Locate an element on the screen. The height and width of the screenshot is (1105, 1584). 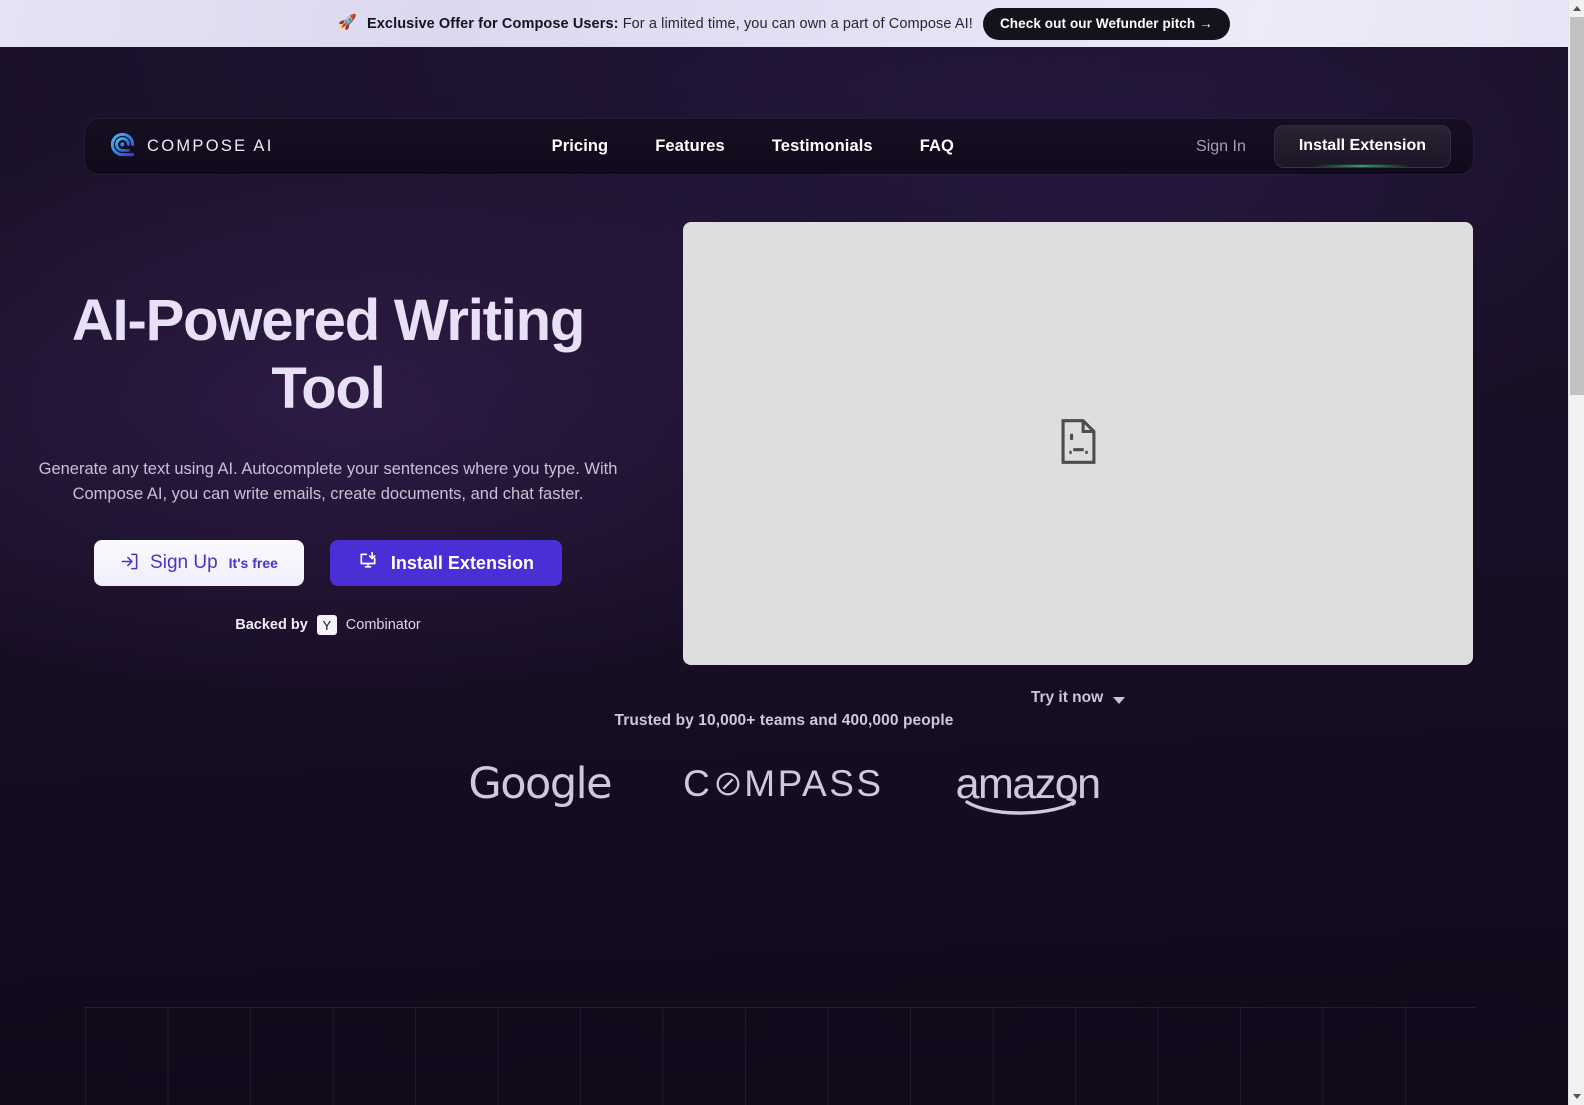
promo-bold-text: Exclusive Offer for Compose Users: is located at coordinates (492, 23).